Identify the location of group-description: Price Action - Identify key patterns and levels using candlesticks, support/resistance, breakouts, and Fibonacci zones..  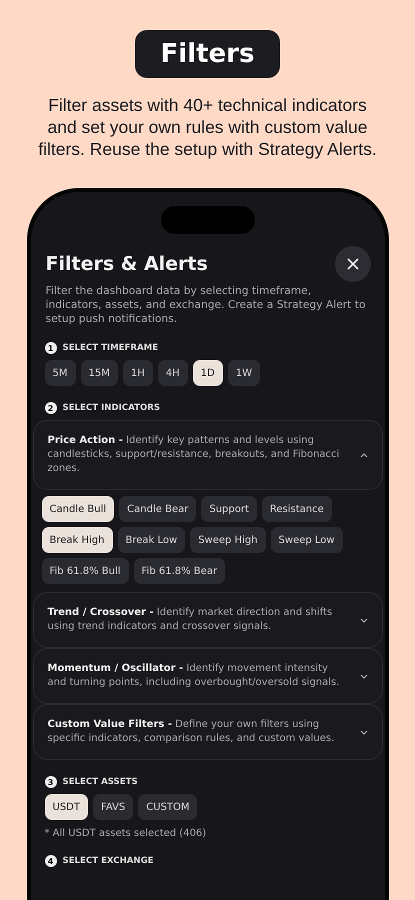
(194, 455).